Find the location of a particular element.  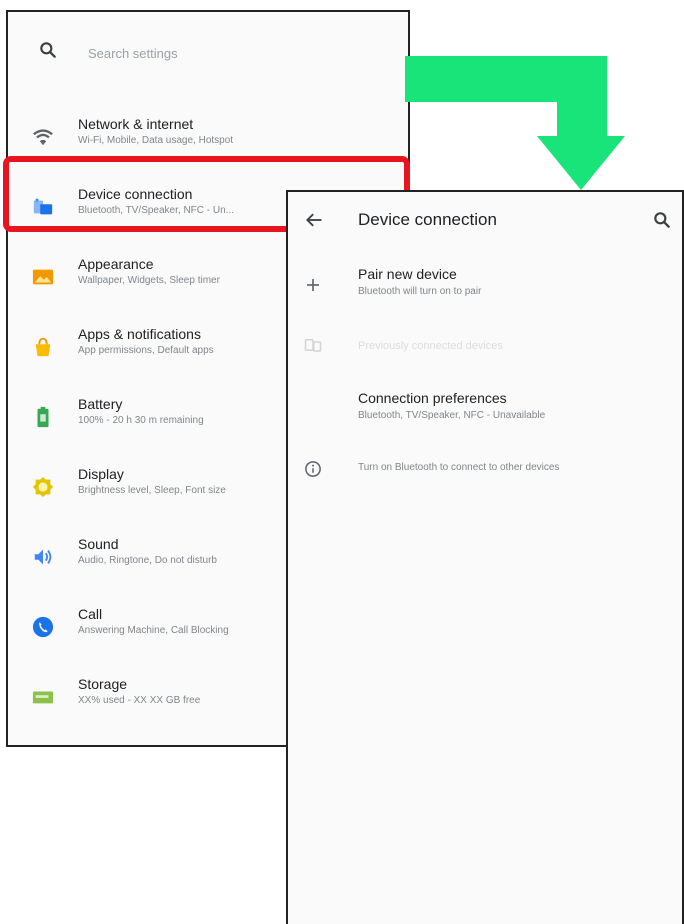

back-arrow-icon is located at coordinates (314, 220).